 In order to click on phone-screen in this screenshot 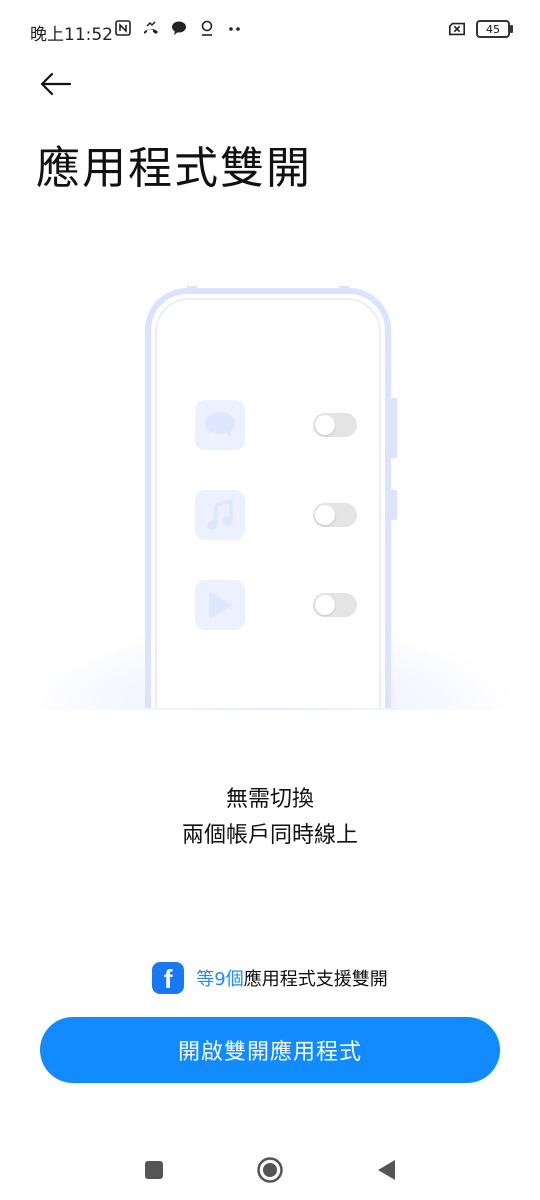, I will do `click(268, 503)`.